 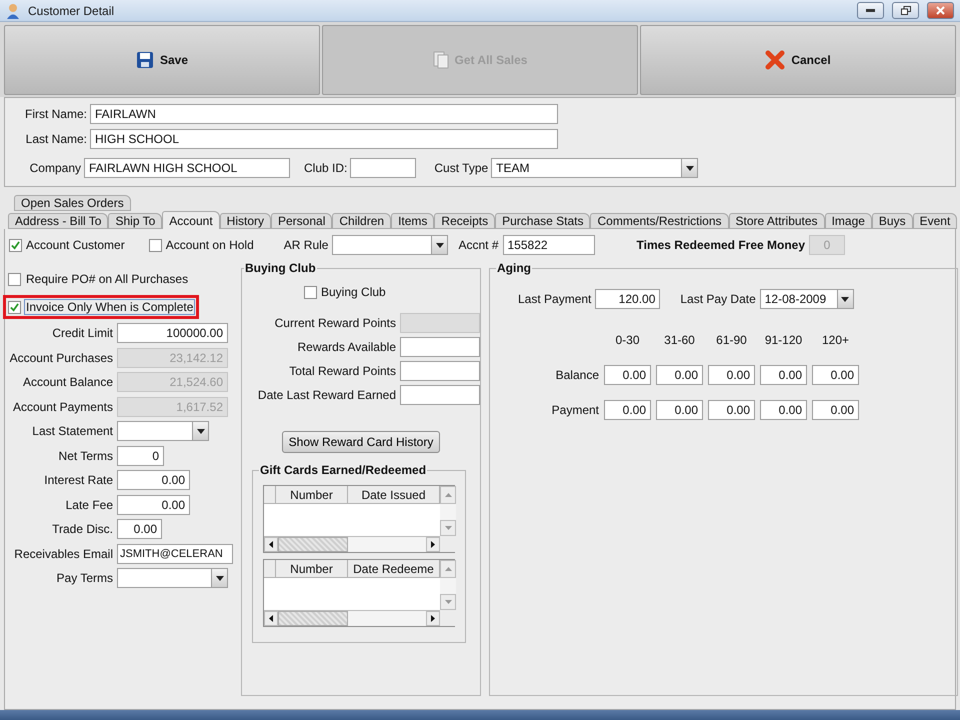 What do you see at coordinates (271, 618) in the screenshot?
I see `left-arrow-icon` at bounding box center [271, 618].